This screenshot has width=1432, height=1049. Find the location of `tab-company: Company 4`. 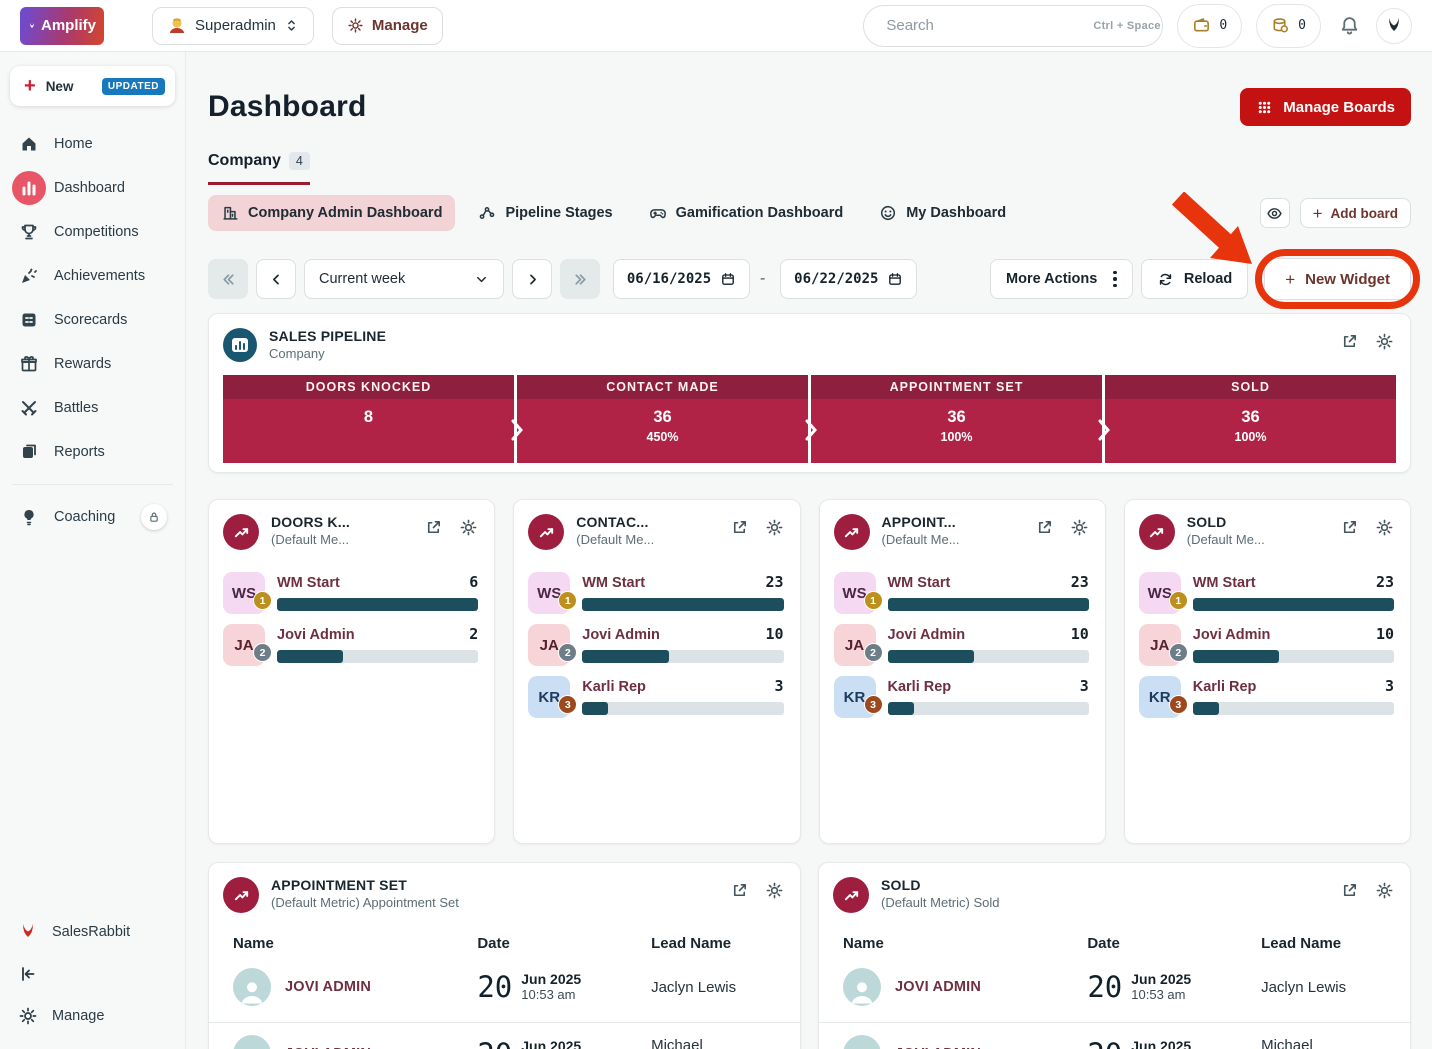

tab-company: Company 4 is located at coordinates (259, 168).